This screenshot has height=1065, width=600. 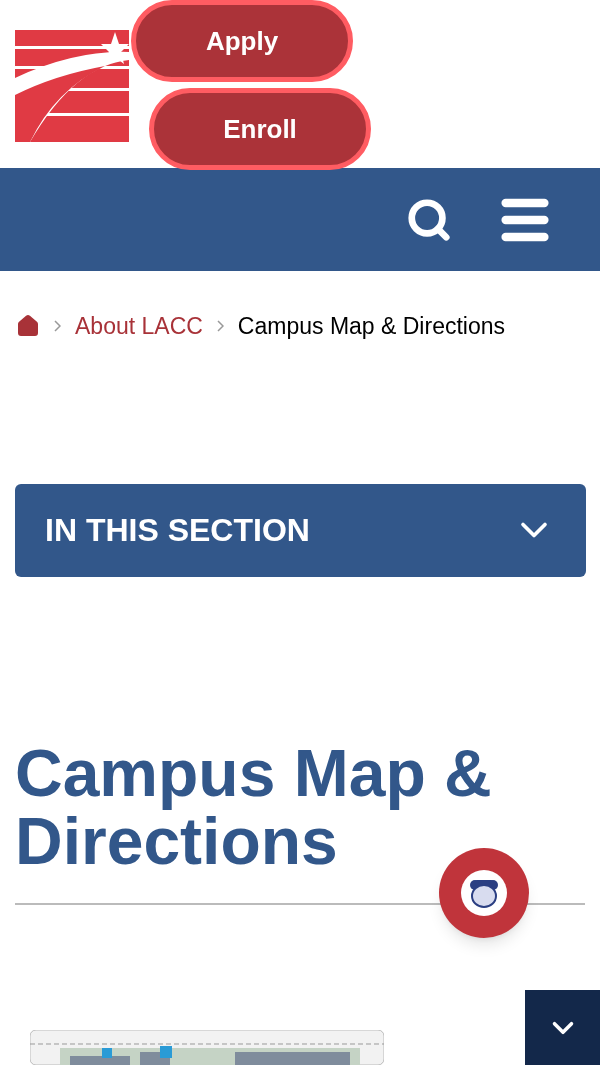 What do you see at coordinates (260, 129) in the screenshot?
I see `enroll-button: Enroll` at bounding box center [260, 129].